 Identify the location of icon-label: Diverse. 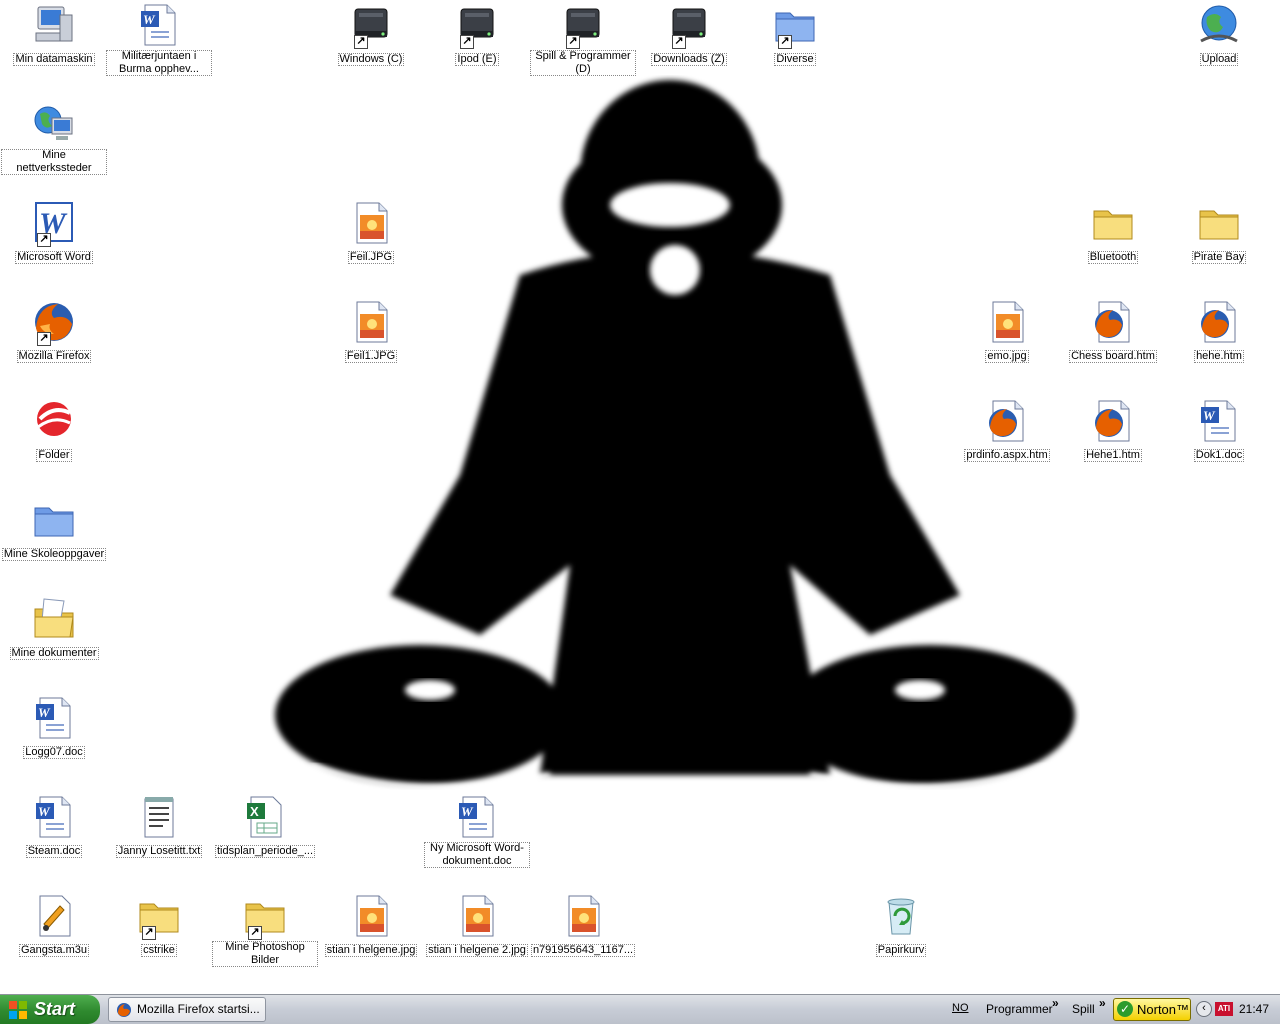
(795, 59).